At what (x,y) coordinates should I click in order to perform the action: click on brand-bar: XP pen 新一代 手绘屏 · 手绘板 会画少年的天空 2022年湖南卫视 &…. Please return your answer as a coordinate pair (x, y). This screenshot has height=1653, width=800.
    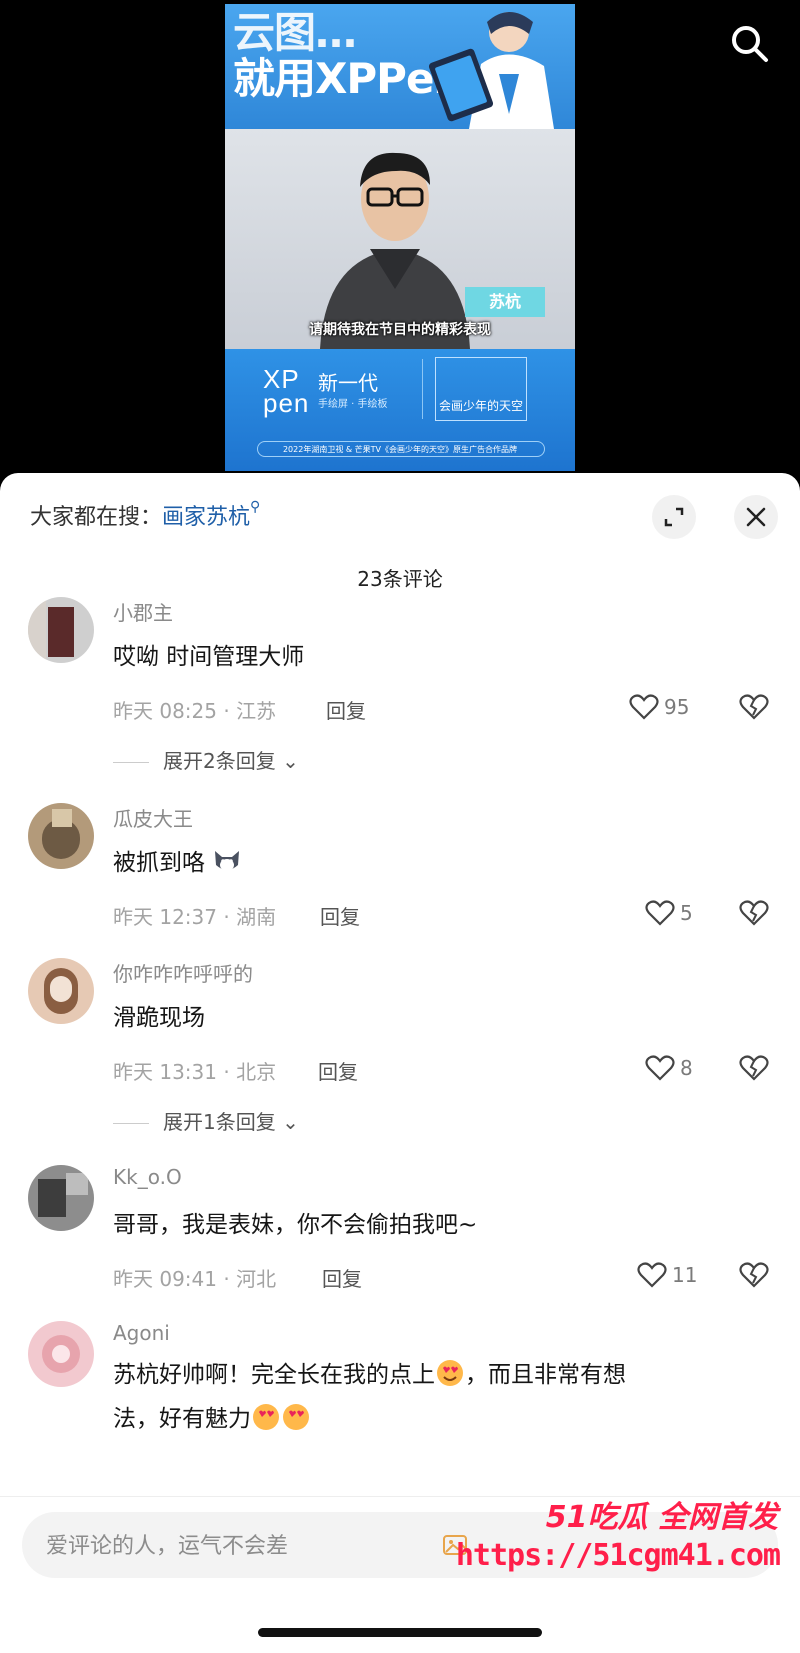
    Looking at the image, I should click on (400, 410).